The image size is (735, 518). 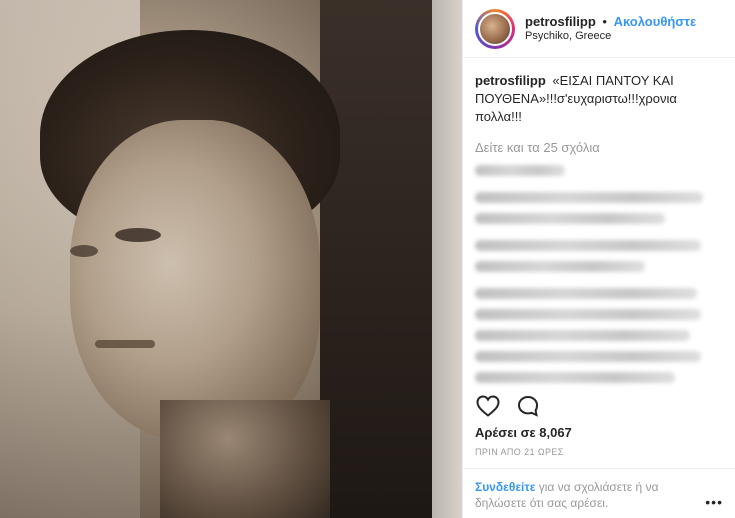 What do you see at coordinates (560, 21) in the screenshot?
I see `username-link: petrosfilipp` at bounding box center [560, 21].